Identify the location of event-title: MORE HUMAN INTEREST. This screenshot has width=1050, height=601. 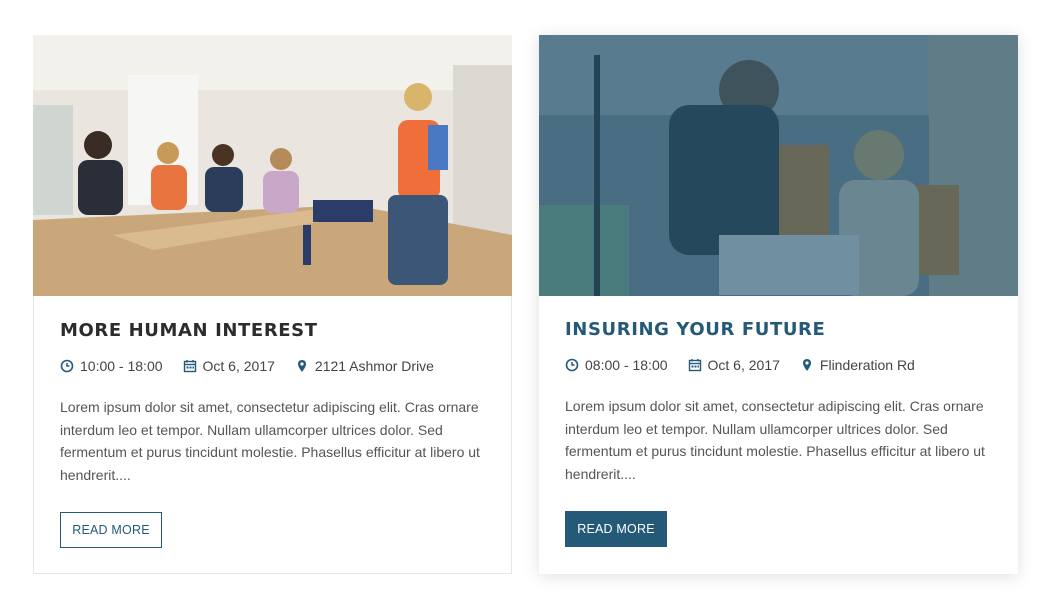
(189, 330).